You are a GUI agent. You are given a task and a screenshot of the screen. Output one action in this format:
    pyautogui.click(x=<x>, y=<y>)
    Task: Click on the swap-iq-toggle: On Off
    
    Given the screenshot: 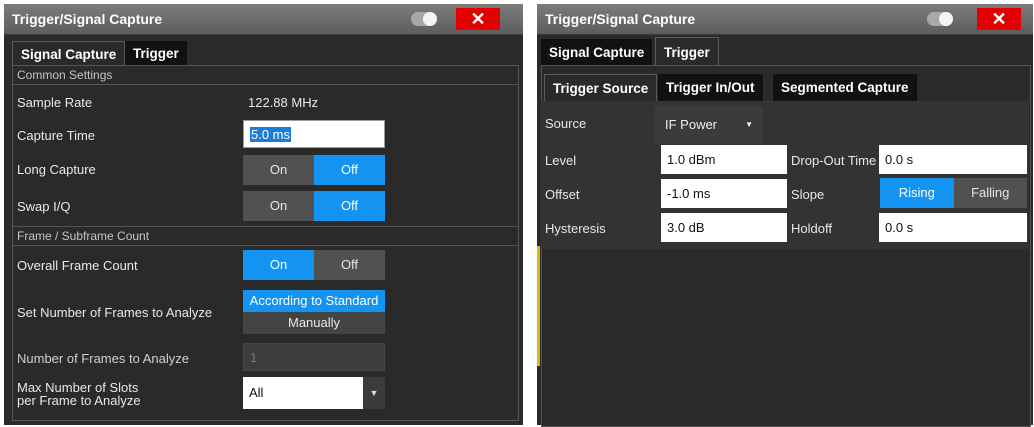 What is the action you would take?
    pyautogui.click(x=314, y=206)
    